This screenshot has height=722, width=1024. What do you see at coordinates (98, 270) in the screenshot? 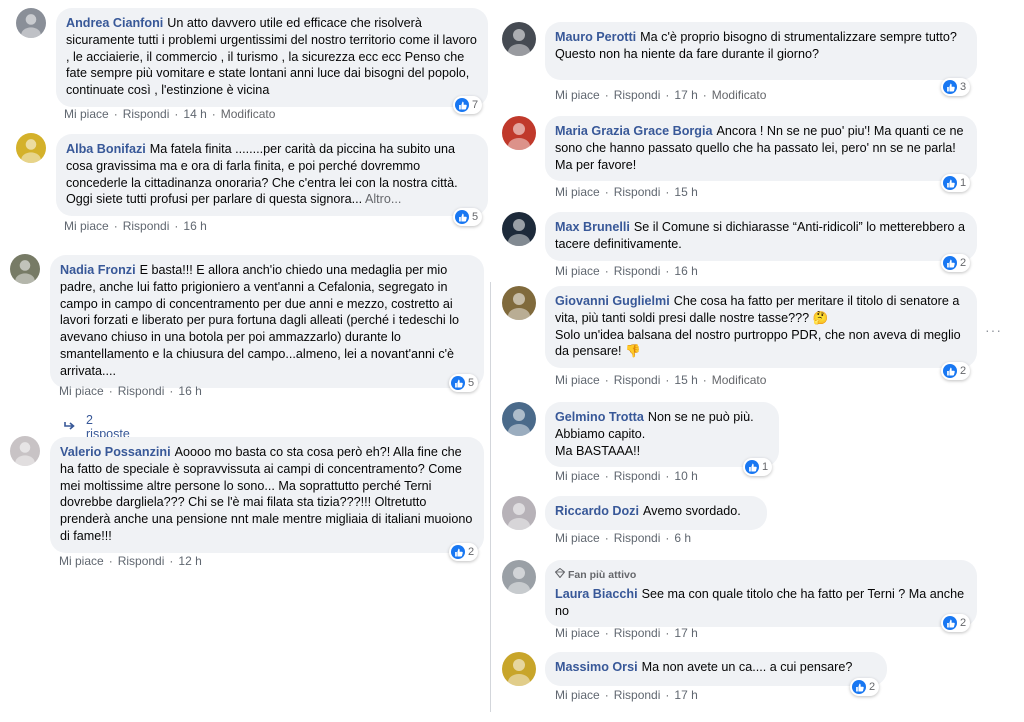
I see `commenter-name: Nadia Fronzi` at bounding box center [98, 270].